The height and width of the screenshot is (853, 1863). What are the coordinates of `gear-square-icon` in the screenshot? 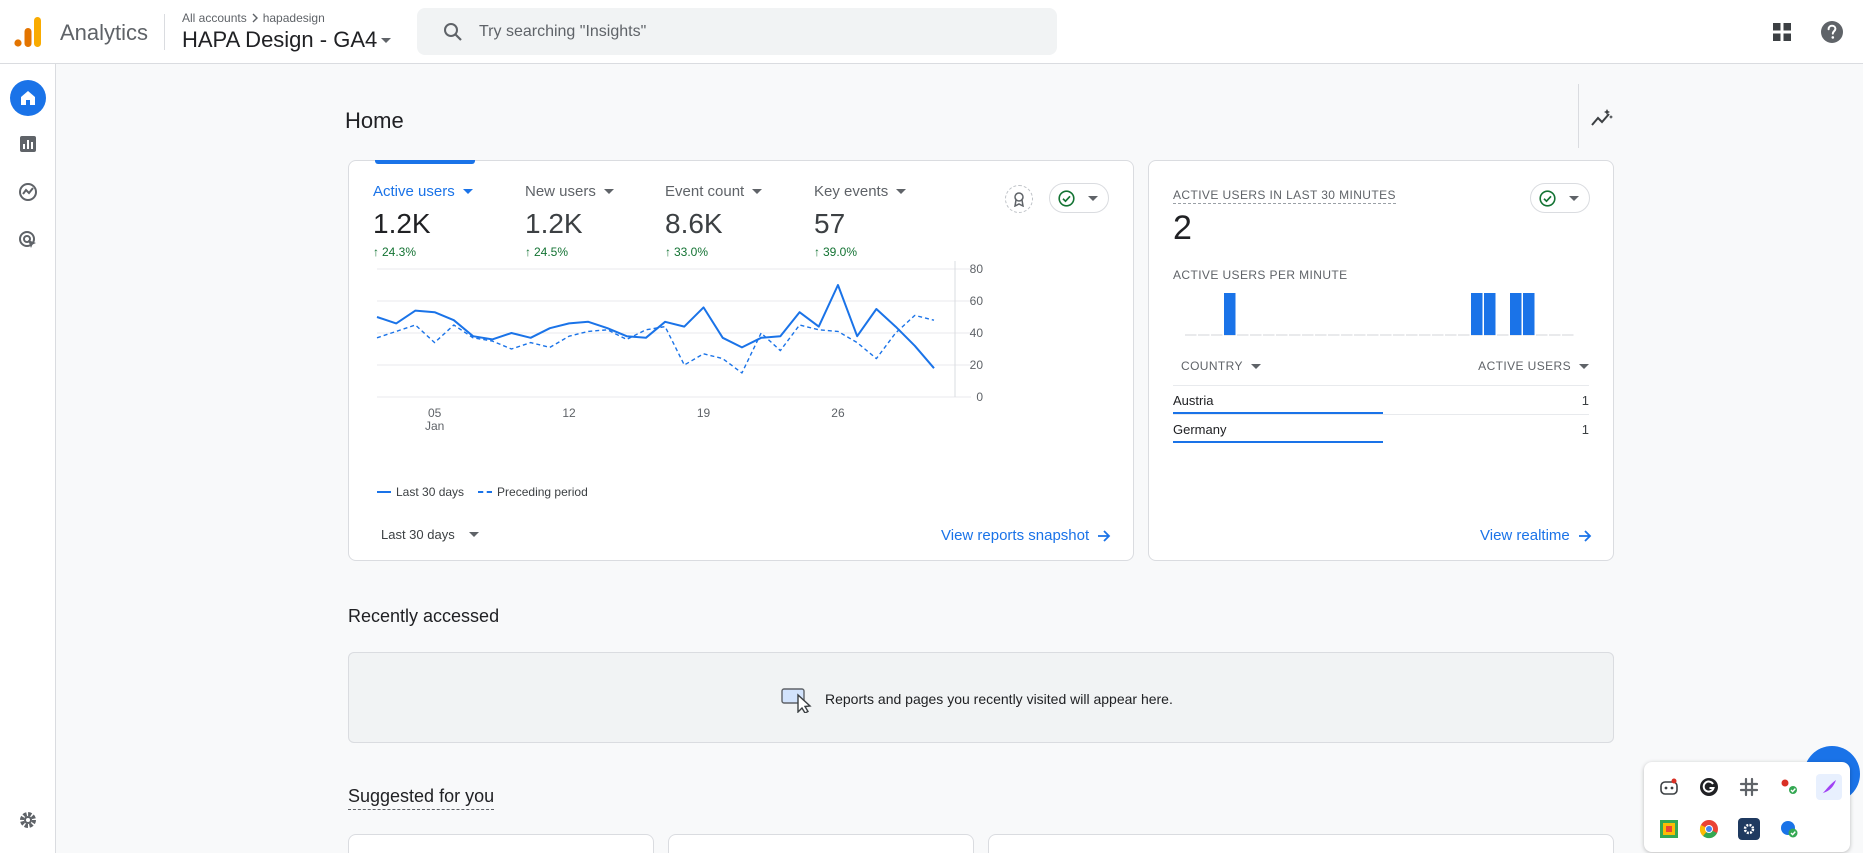 It's located at (1749, 829).